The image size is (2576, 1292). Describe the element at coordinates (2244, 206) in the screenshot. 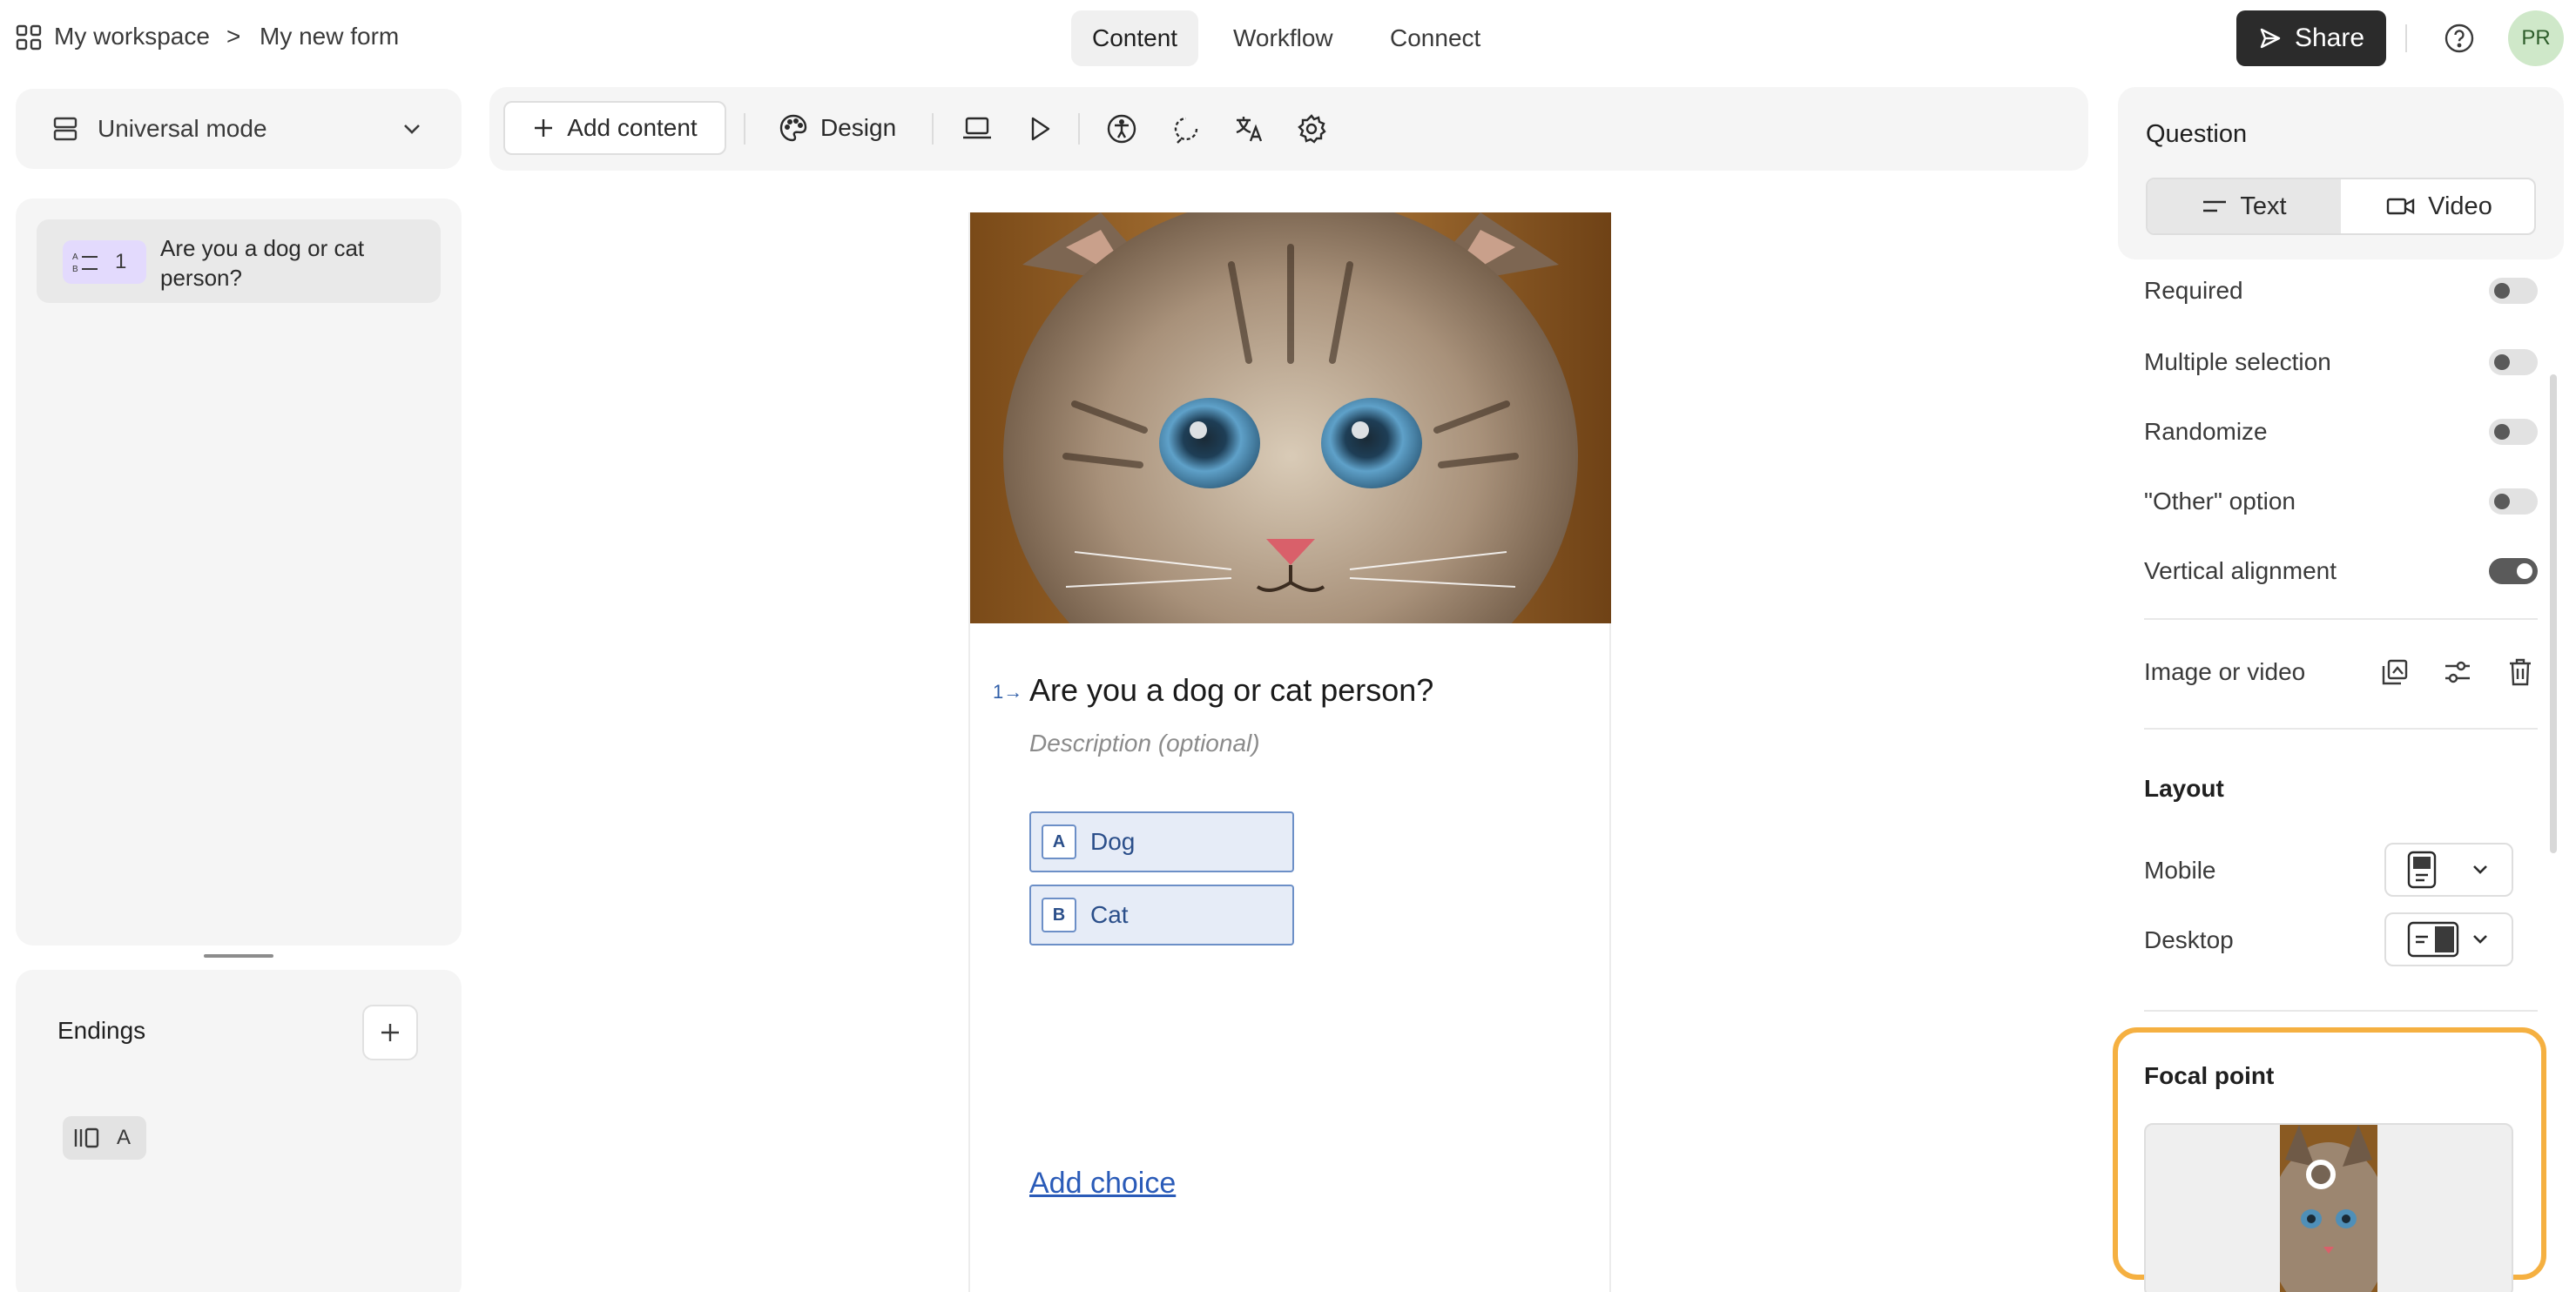

I see `text-type-option: Text` at that location.